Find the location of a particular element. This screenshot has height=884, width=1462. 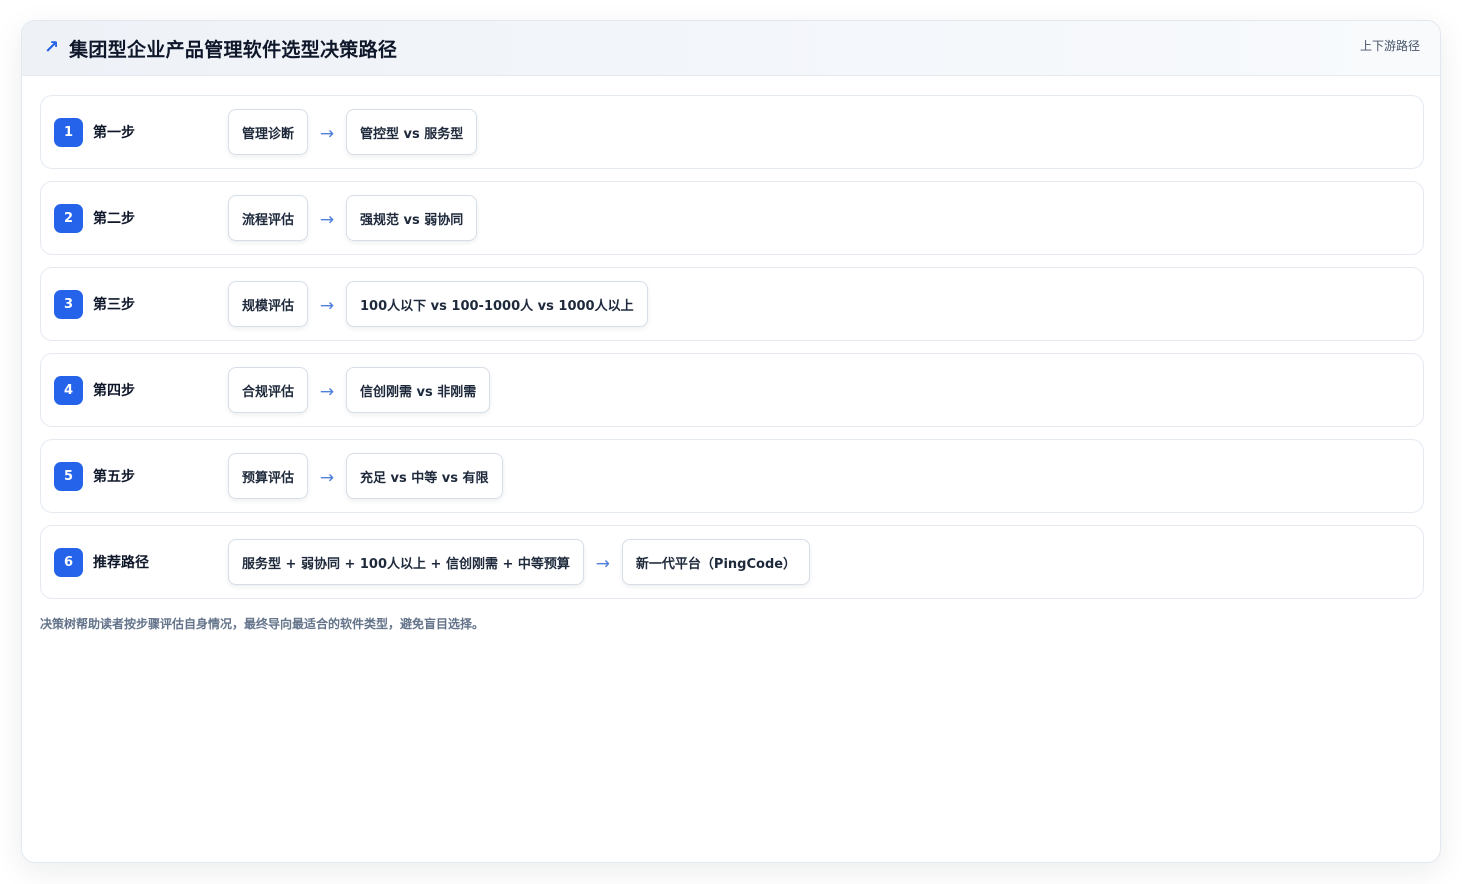

step-label: 第五步 is located at coordinates (114, 477).